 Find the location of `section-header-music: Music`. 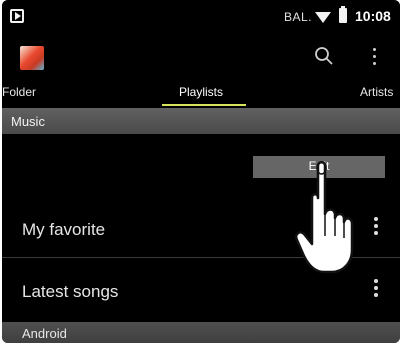

section-header-music: Music is located at coordinates (201, 121).